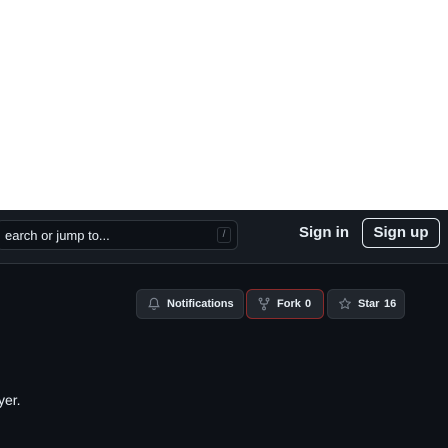  I want to click on slash-shortcut-key: /, so click(224, 235).